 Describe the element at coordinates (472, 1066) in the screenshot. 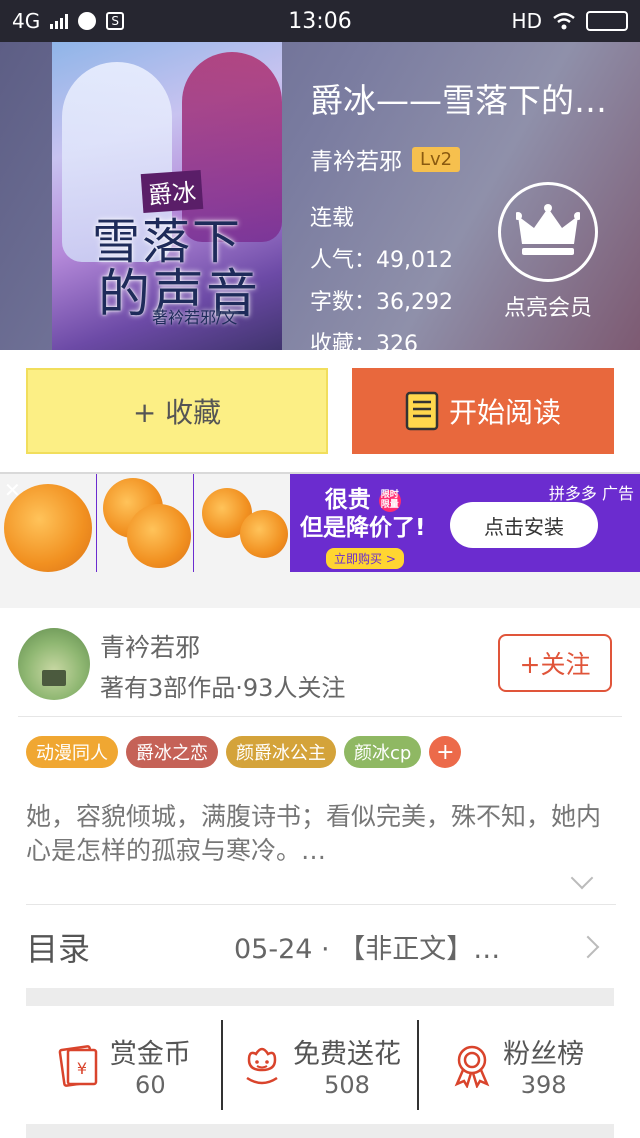

I see `medal-icon` at that location.